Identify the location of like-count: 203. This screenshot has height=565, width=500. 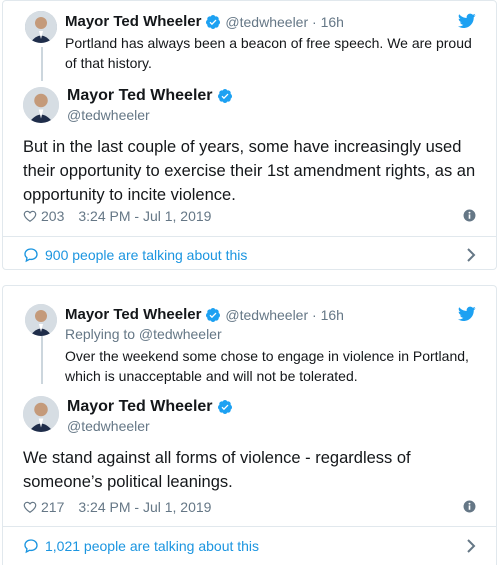
(52, 216).